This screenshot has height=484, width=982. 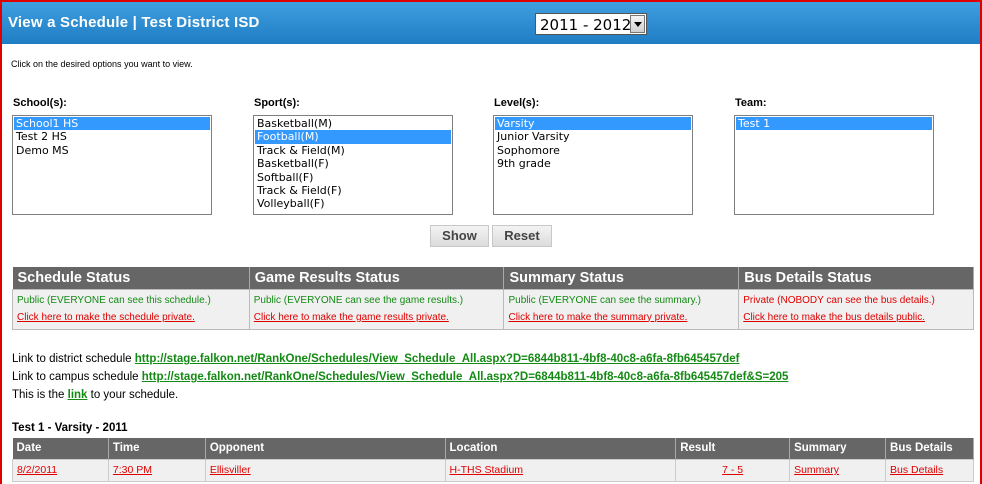 I want to click on bus-details-status-header: Bus Details Status, so click(x=856, y=278).